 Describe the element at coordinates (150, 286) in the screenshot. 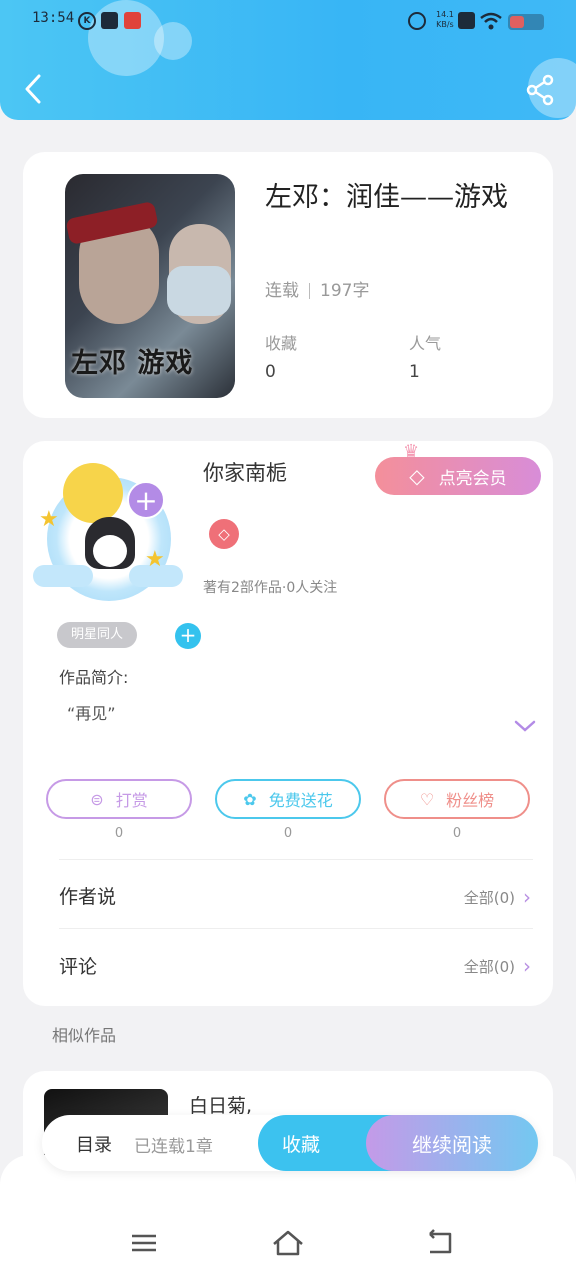

I see `book-cover: 左邓 游戏` at that location.